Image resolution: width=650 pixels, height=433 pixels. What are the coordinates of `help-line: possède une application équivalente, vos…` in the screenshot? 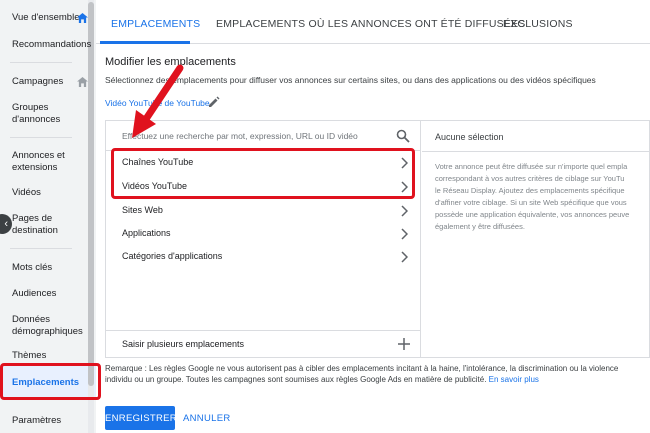 It's located at (532, 214).